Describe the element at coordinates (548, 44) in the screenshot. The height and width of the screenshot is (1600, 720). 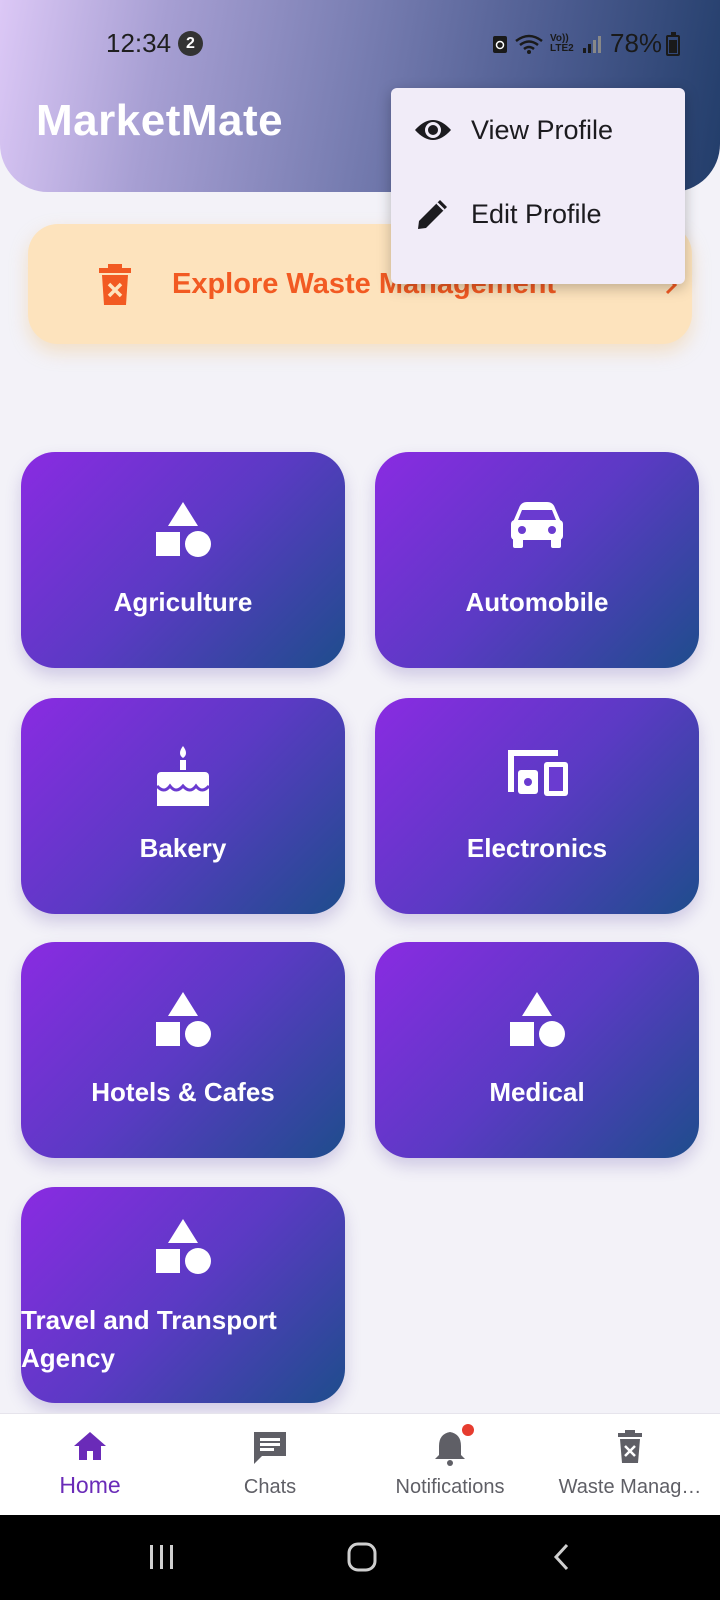
I see `system-icons: Vo)) LTE2` at that location.